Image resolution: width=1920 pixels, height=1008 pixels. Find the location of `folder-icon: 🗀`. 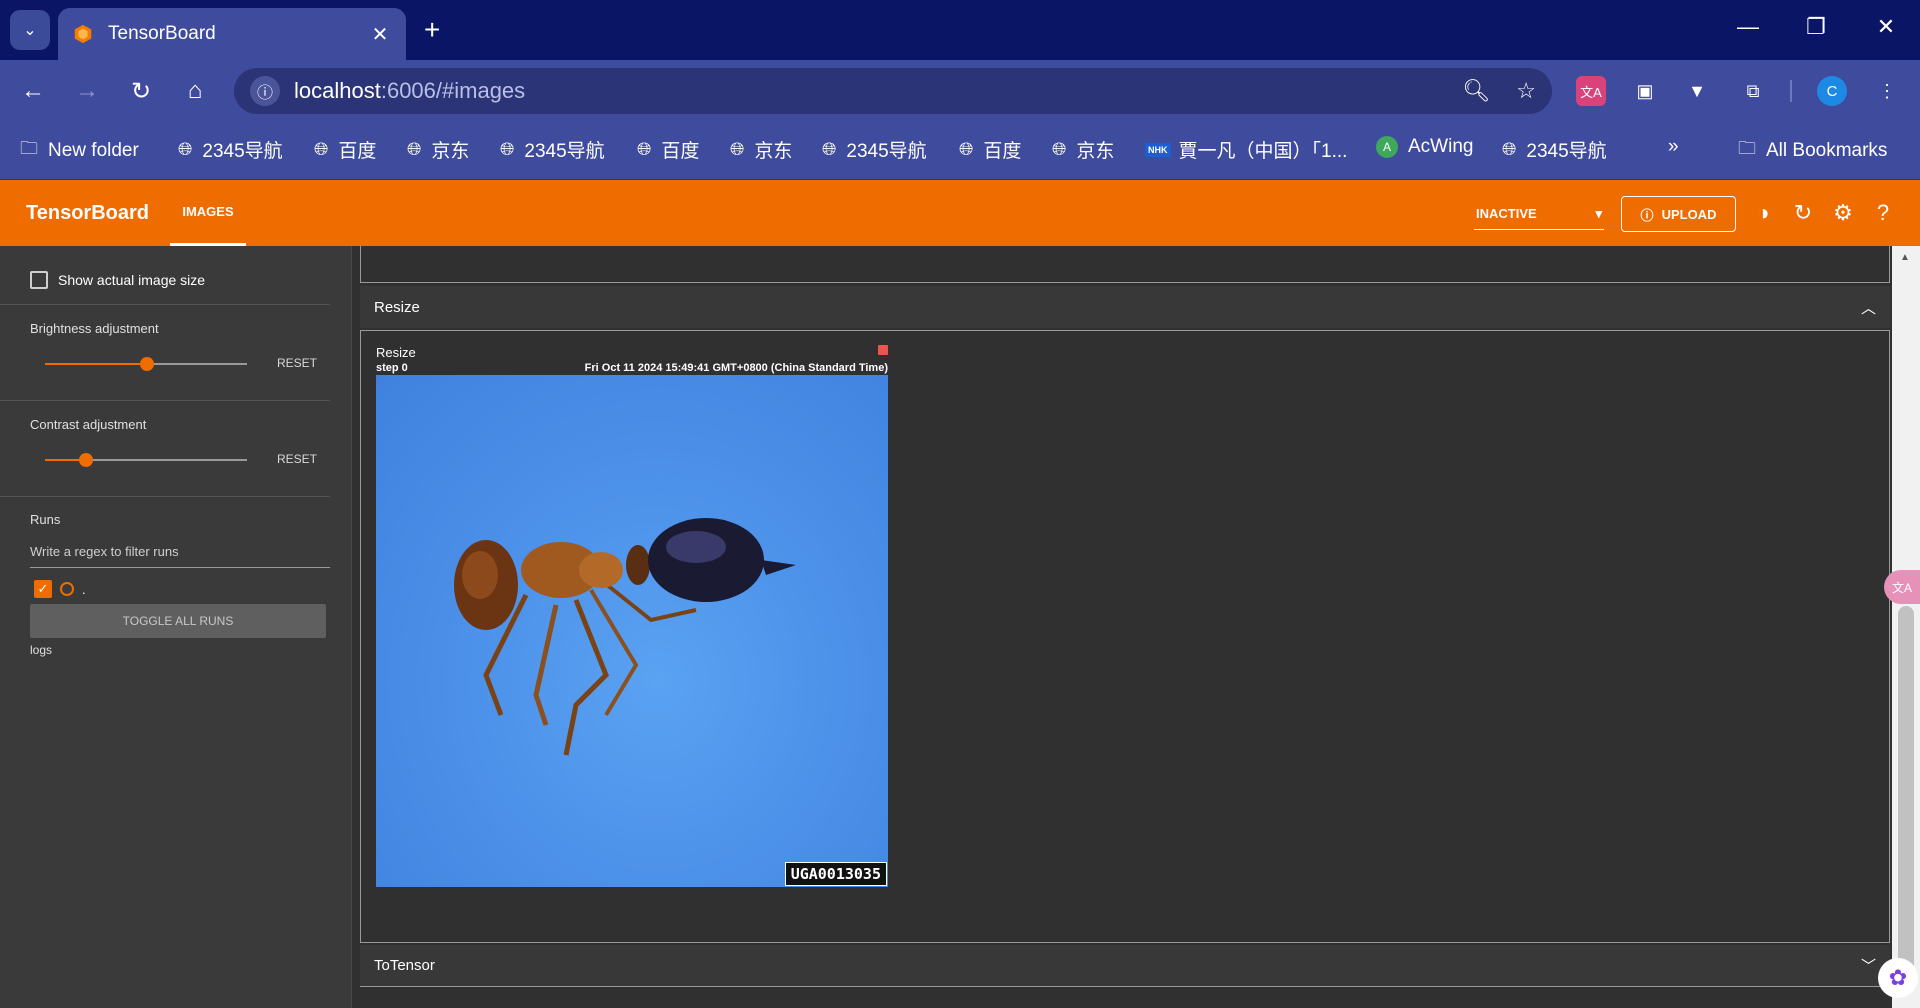

folder-icon: 🗀 is located at coordinates (29, 148).